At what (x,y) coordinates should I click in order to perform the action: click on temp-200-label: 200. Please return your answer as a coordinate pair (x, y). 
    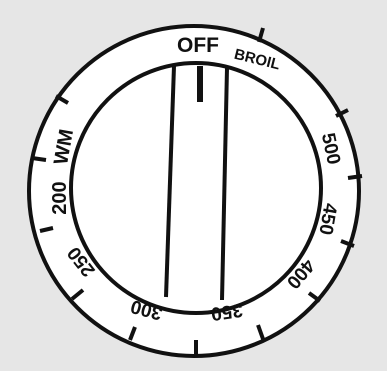
    Looking at the image, I should click on (60, 197).